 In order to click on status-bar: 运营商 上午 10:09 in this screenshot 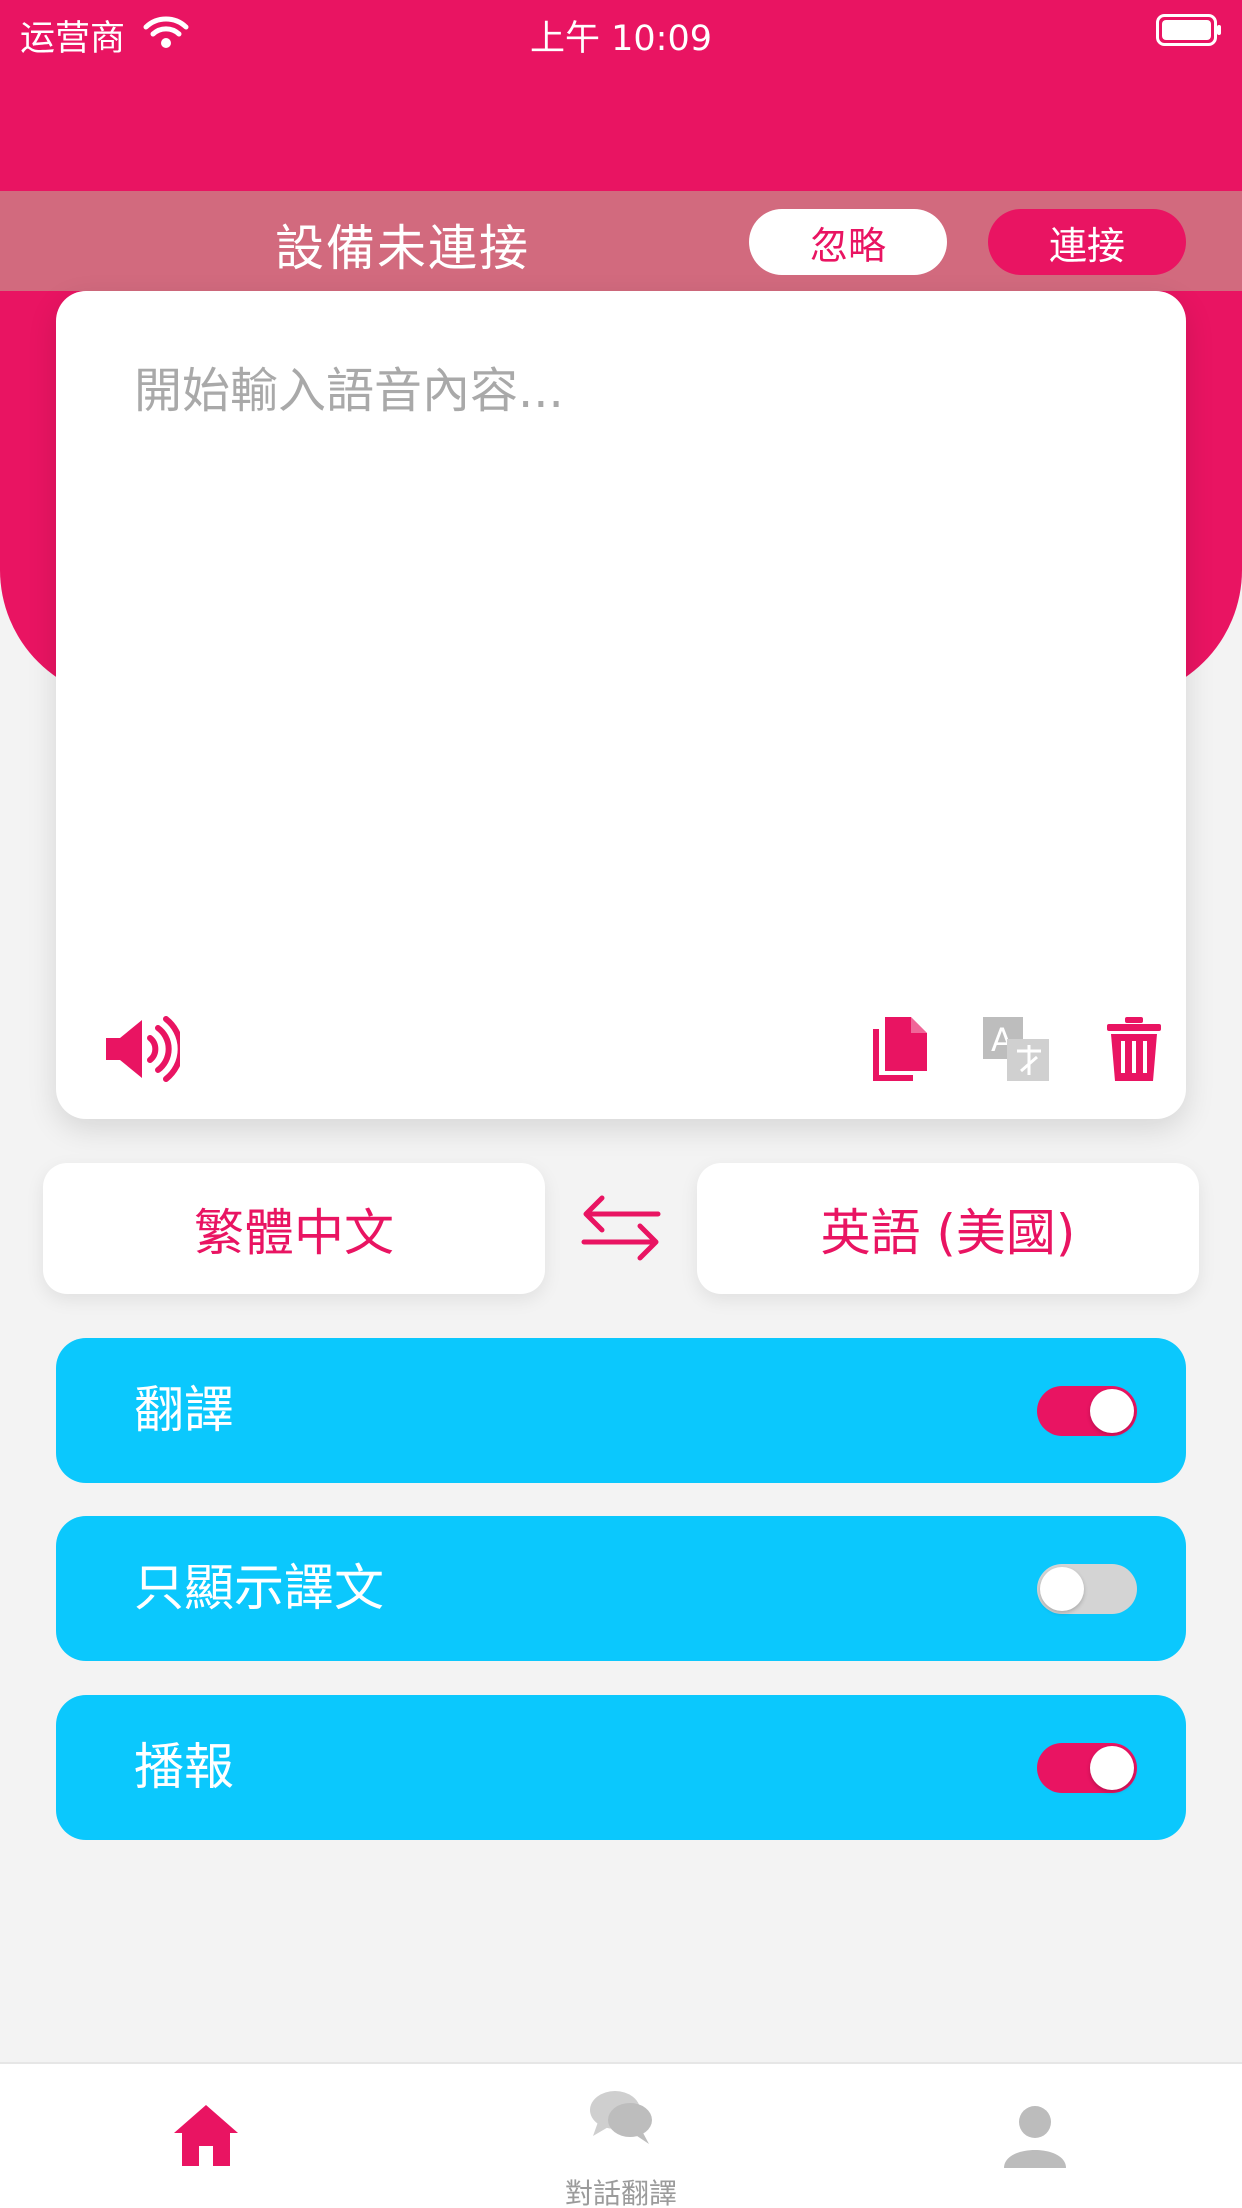, I will do `click(621, 32)`.